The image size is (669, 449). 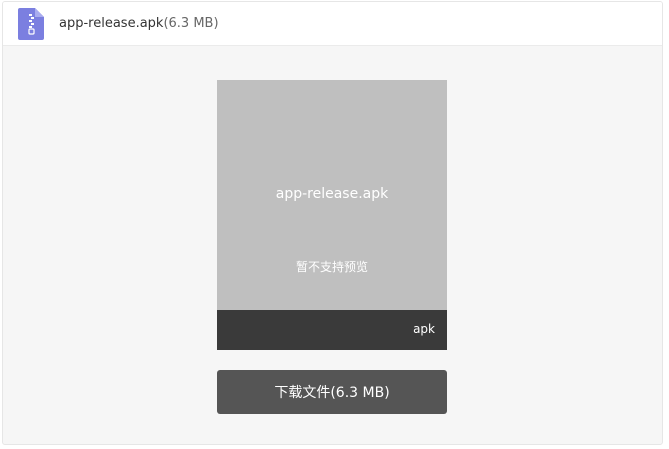 I want to click on file-title: app-release.apk(6.3 MB), so click(x=139, y=23).